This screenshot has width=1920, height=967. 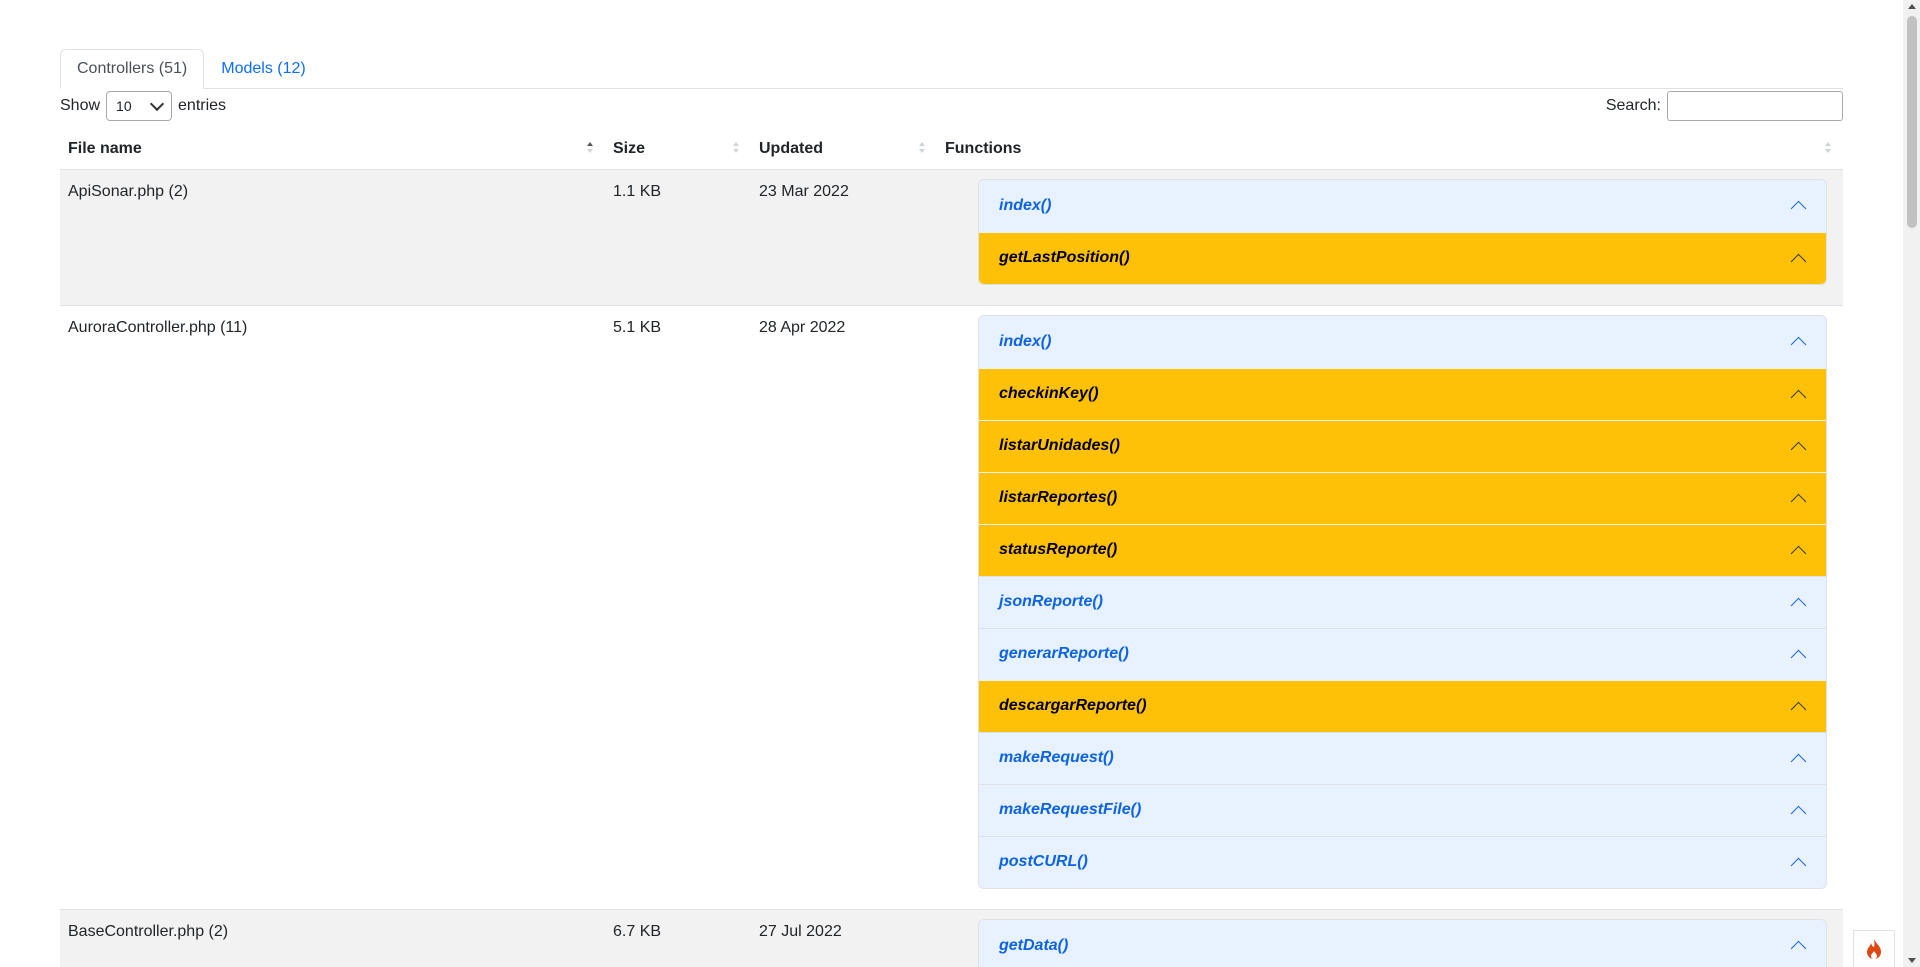 What do you see at coordinates (1390, 149) in the screenshot?
I see `header-functions: Functions` at bounding box center [1390, 149].